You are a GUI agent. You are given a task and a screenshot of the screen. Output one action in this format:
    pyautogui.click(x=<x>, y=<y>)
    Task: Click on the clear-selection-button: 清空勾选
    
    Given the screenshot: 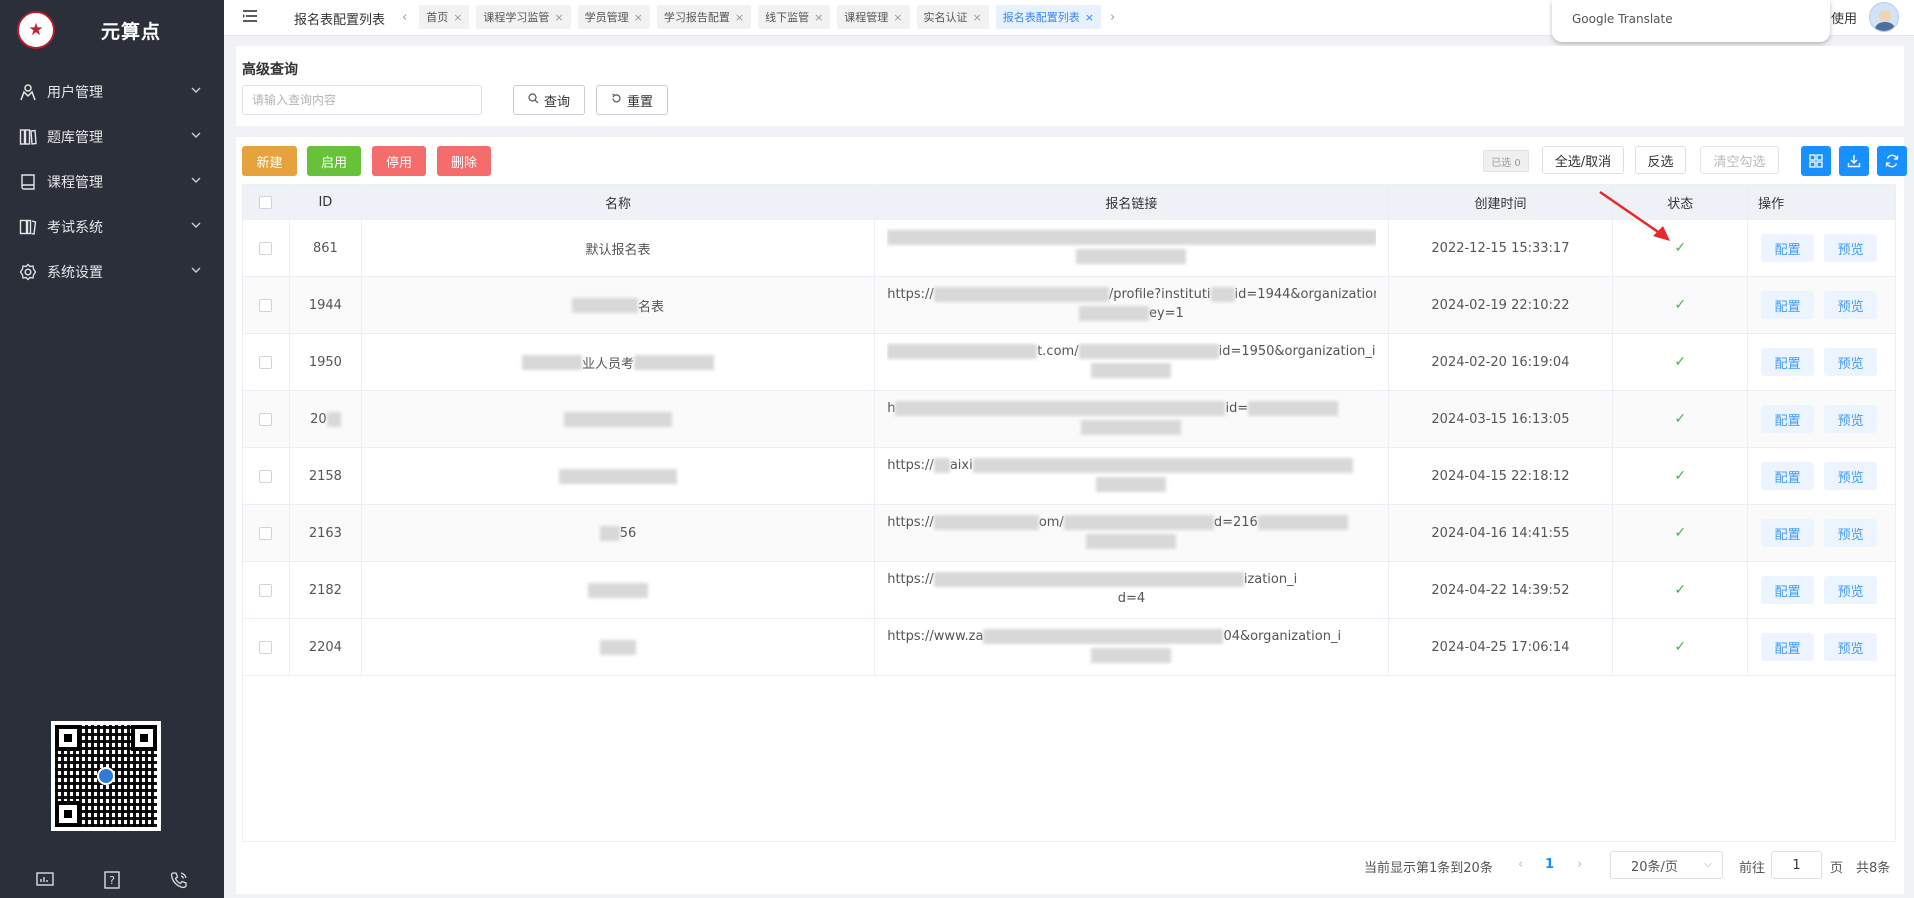 What is the action you would take?
    pyautogui.click(x=1739, y=160)
    